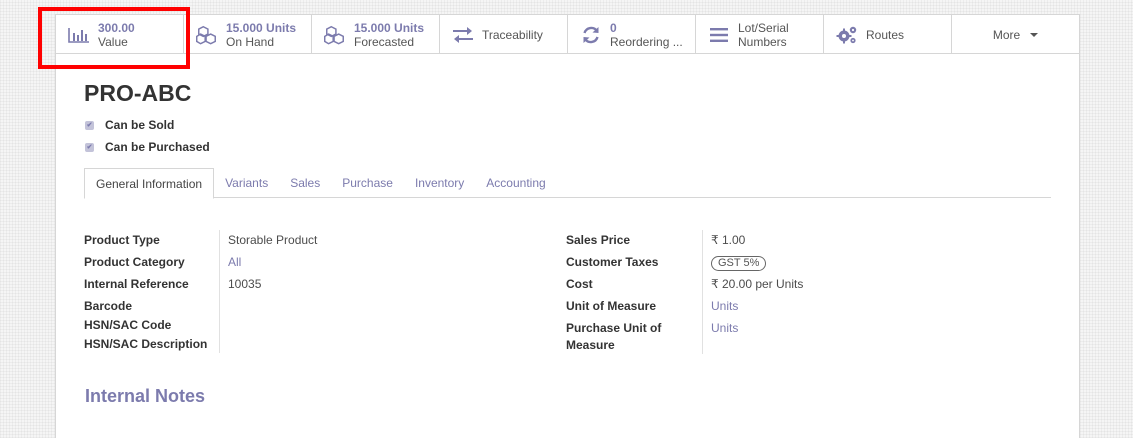 This screenshot has height=438, width=1133. I want to click on sales-price-value: ₹ 1.00, so click(723, 241).